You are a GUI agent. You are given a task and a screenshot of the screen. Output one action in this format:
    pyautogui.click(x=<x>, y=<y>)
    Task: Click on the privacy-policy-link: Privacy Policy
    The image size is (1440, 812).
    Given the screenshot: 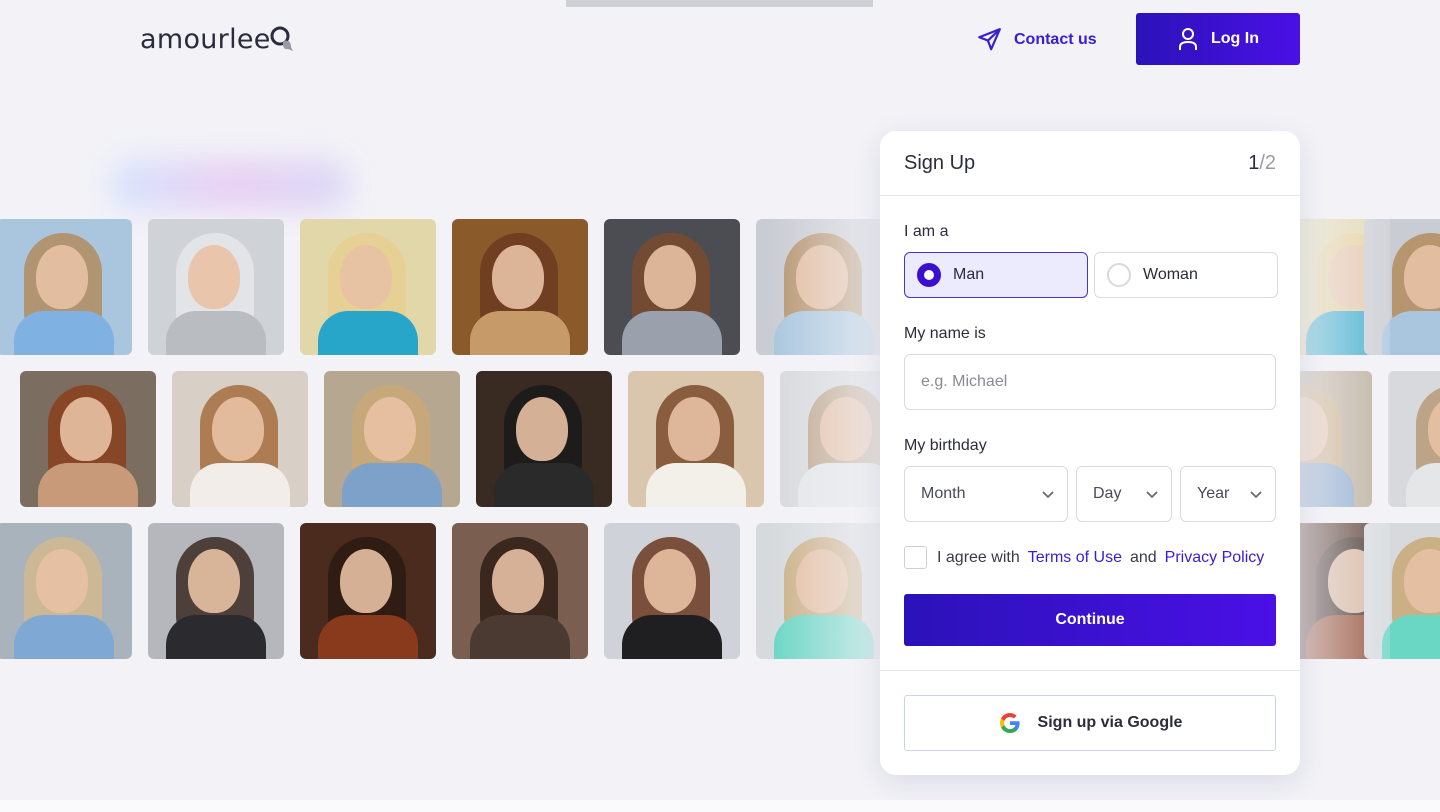 What is the action you would take?
    pyautogui.click(x=1215, y=558)
    